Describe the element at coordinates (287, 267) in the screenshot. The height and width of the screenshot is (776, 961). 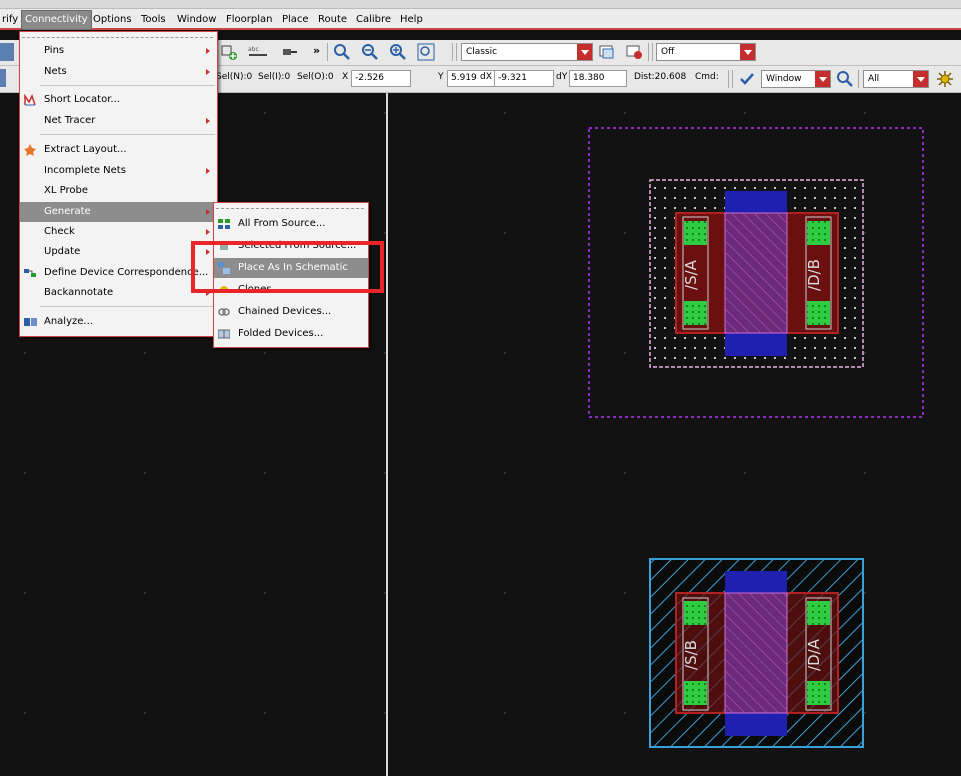
I see `highlight-box` at that location.